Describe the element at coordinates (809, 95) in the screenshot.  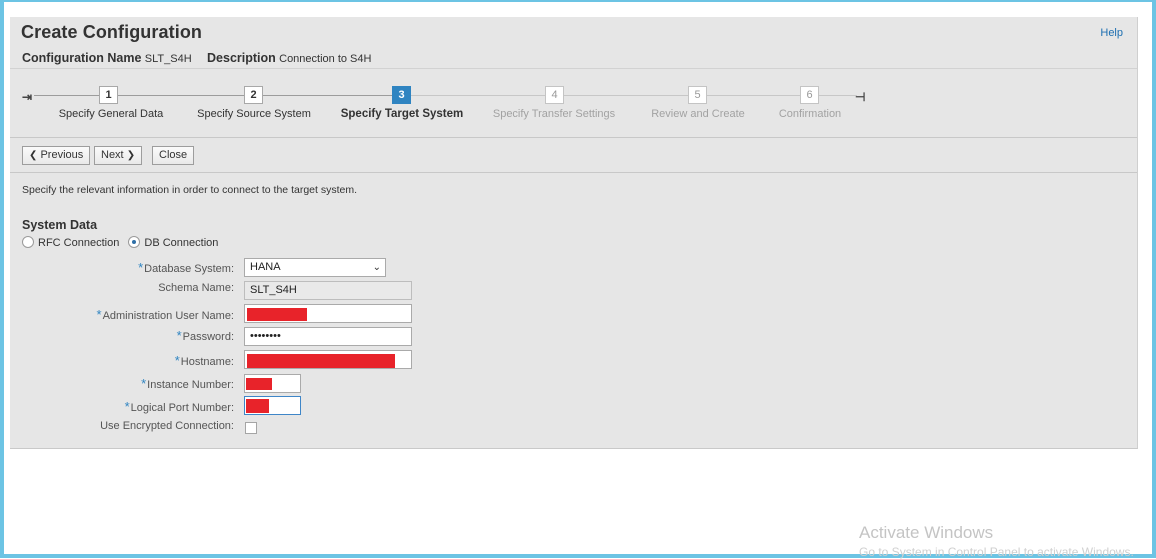
I see `step-6-box: 6` at that location.